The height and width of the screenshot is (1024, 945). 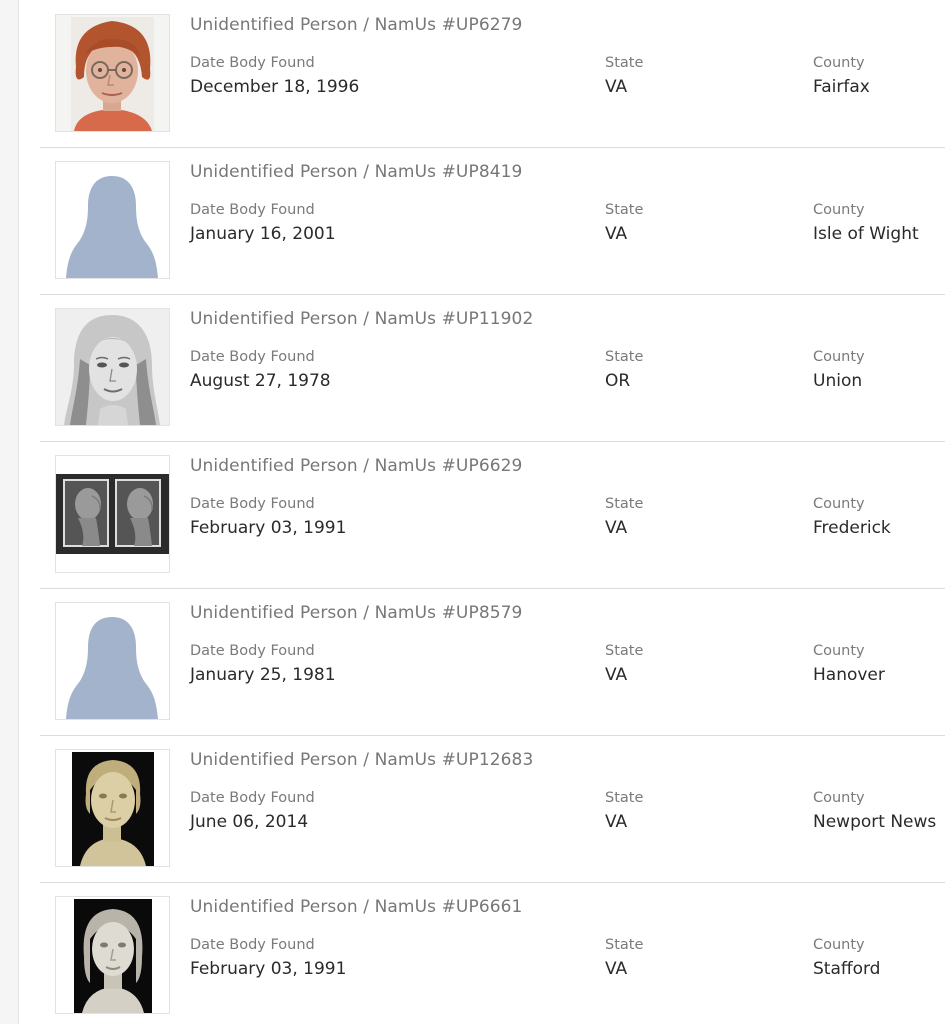 What do you see at coordinates (618, 381) in the screenshot?
I see `state-value: OR` at bounding box center [618, 381].